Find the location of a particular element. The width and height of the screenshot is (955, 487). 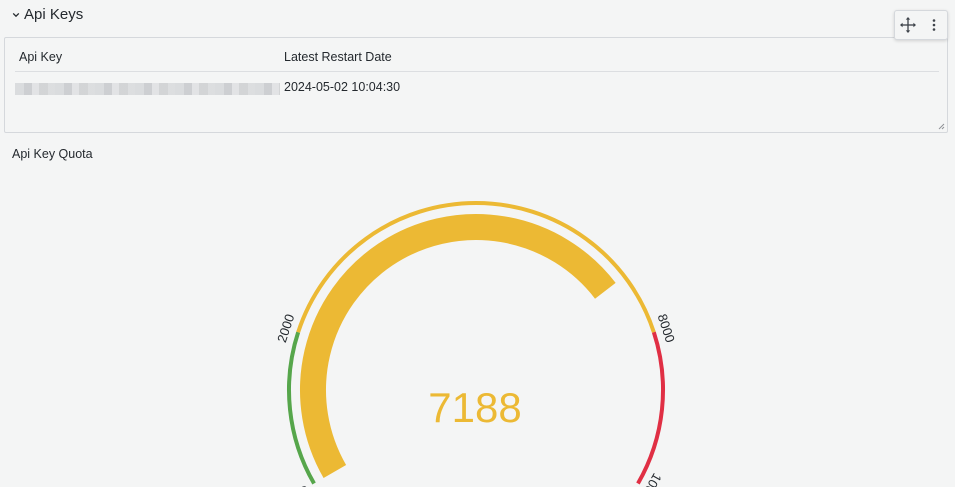

more-options-icon is located at coordinates (934, 25).